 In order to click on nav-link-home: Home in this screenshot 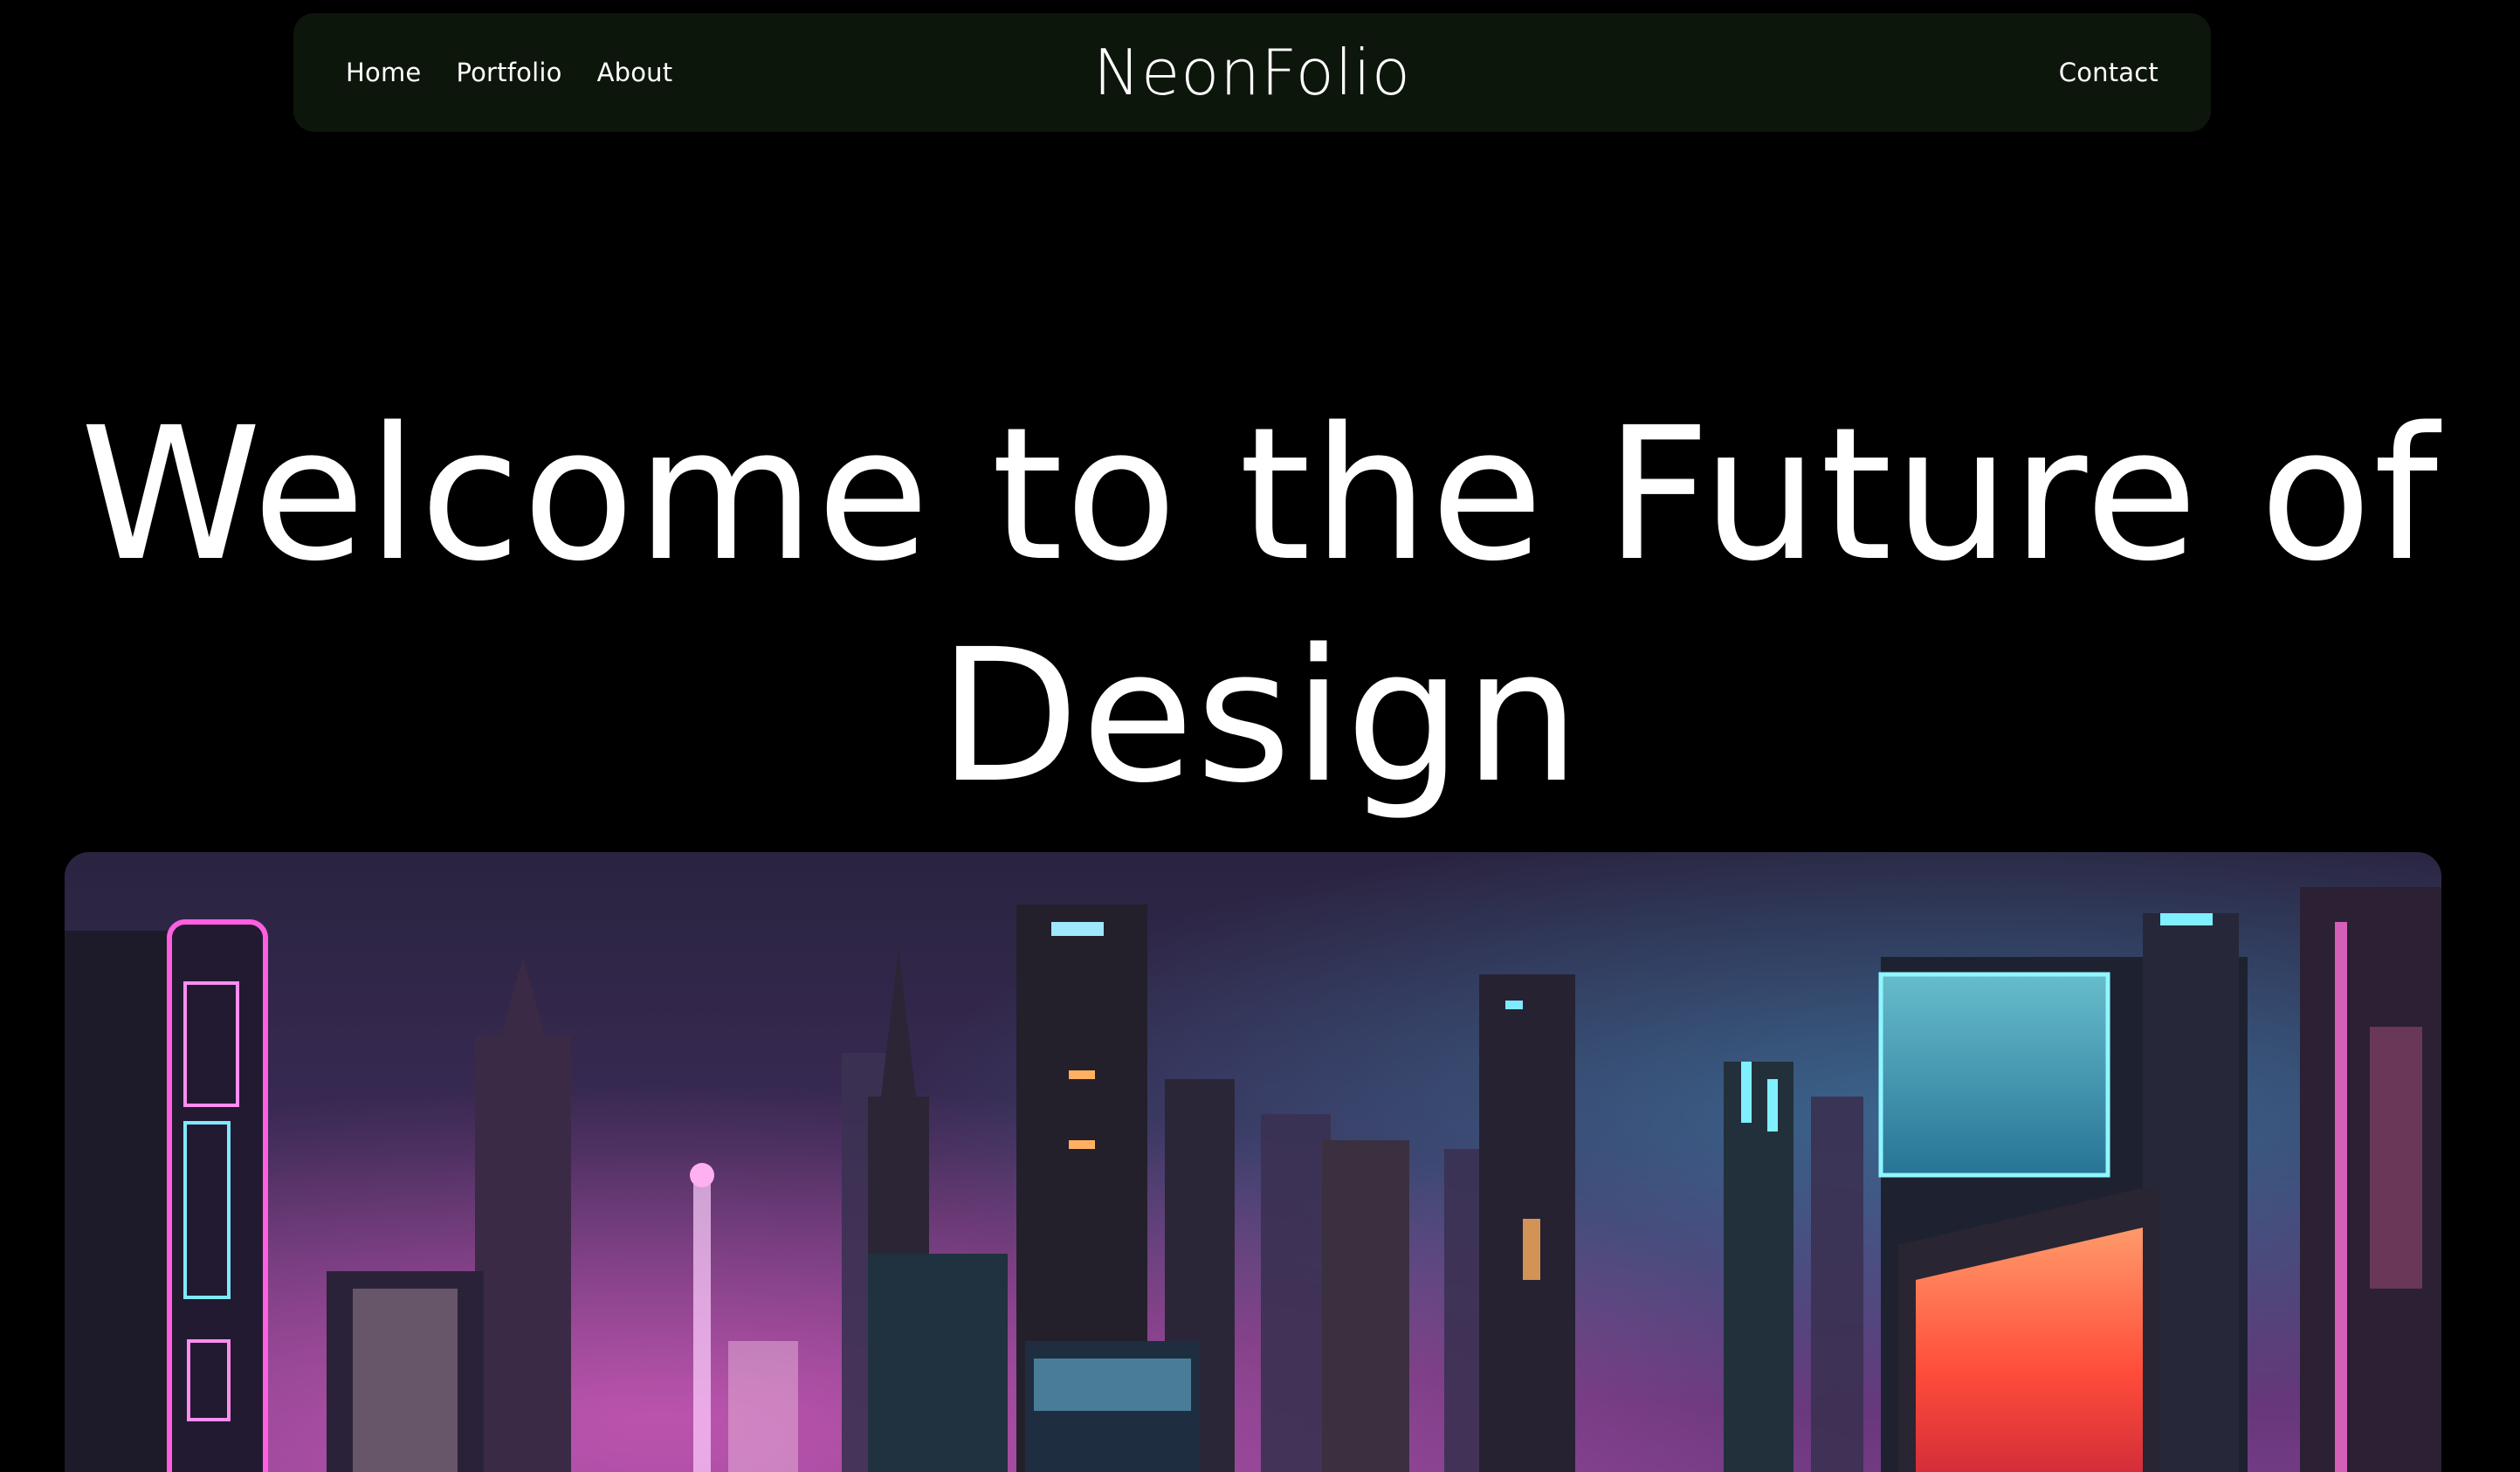, I will do `click(383, 72)`.